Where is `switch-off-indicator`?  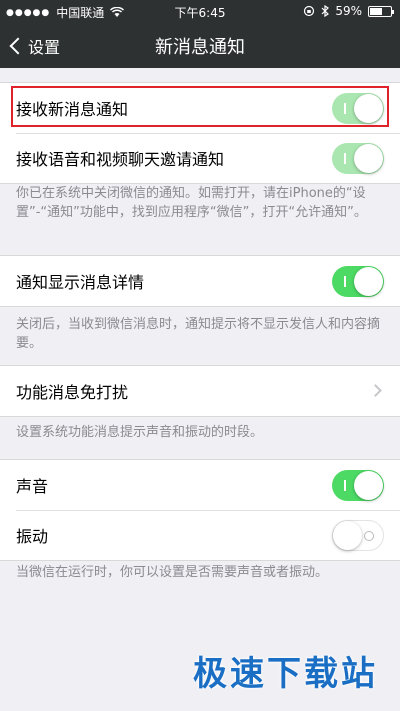 switch-off-indicator is located at coordinates (369, 536).